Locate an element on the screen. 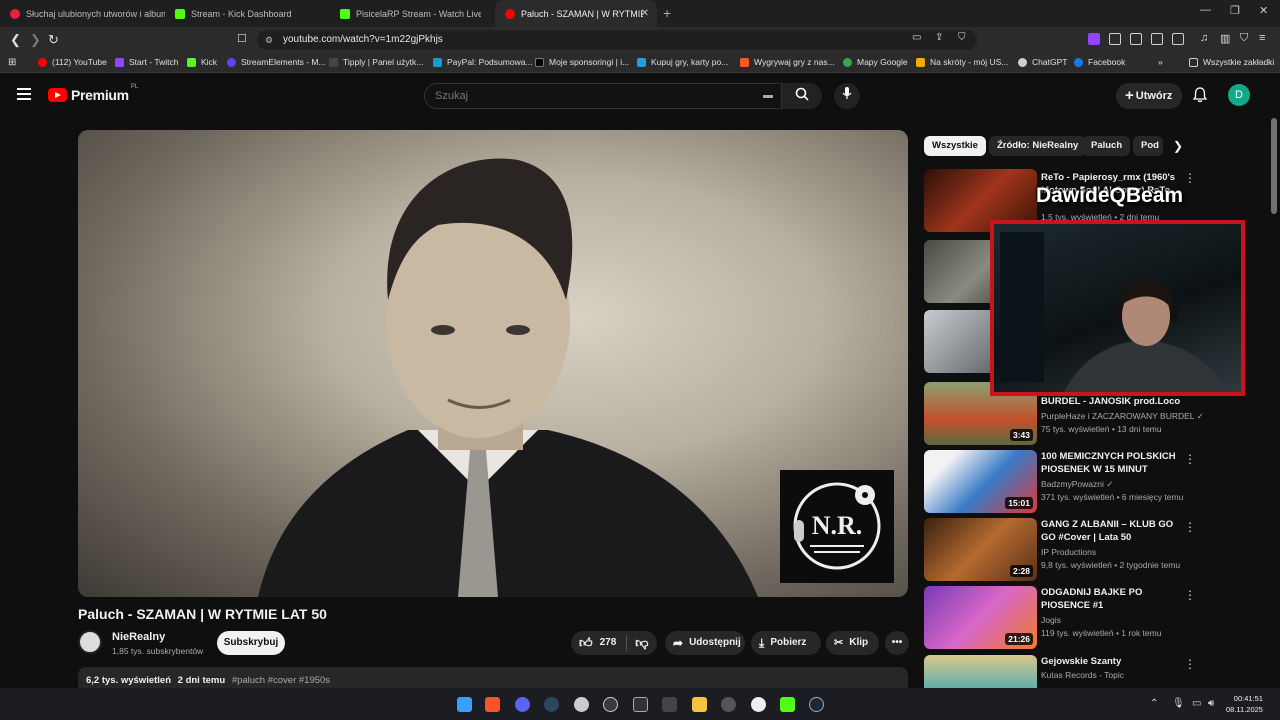 This screenshot has width=1280, height=720. notifications-bell-icon is located at coordinates (1200, 96).